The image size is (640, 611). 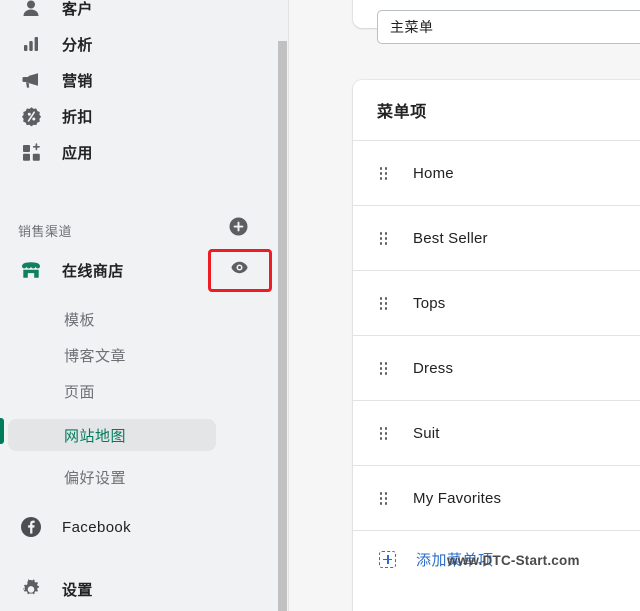 I want to click on row-divider, so click(x=496, y=530).